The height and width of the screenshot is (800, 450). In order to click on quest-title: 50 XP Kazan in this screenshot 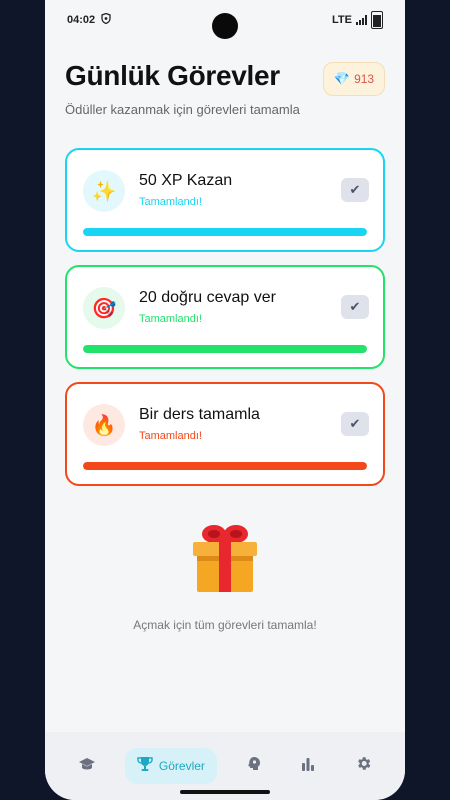, I will do `click(186, 180)`.